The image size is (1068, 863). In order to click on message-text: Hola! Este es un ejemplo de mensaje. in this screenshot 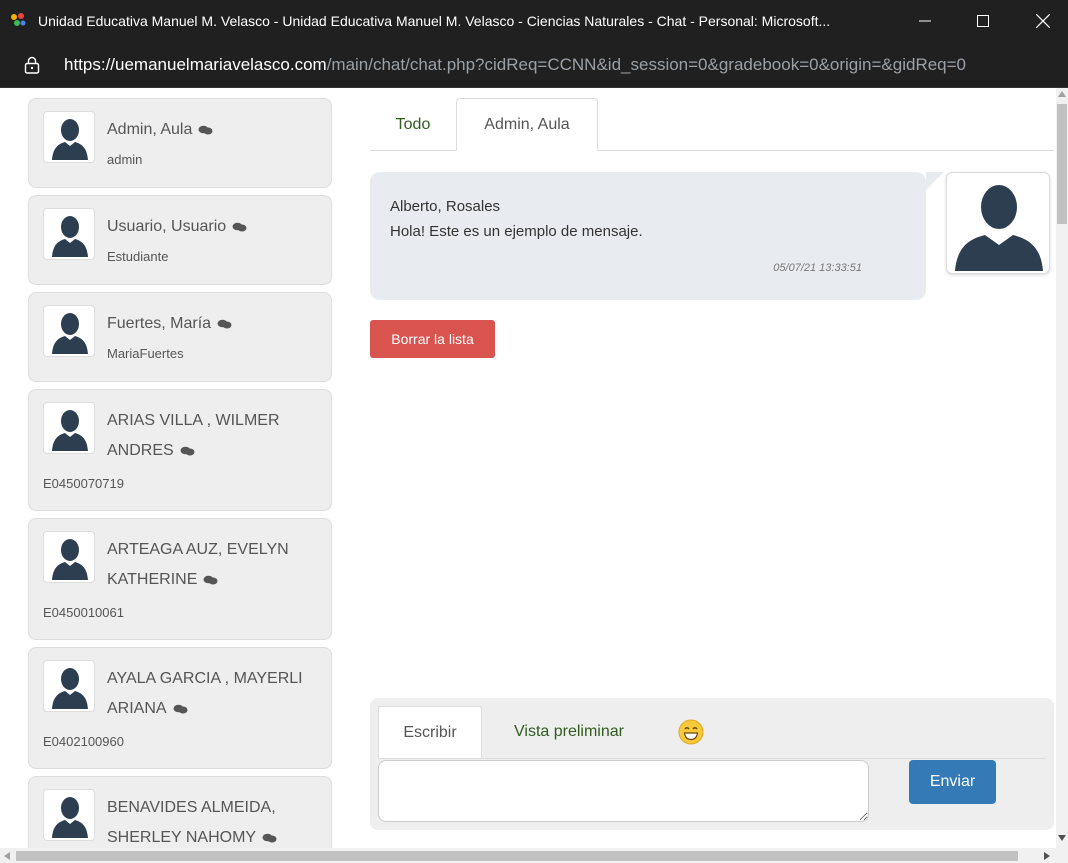, I will do `click(516, 231)`.